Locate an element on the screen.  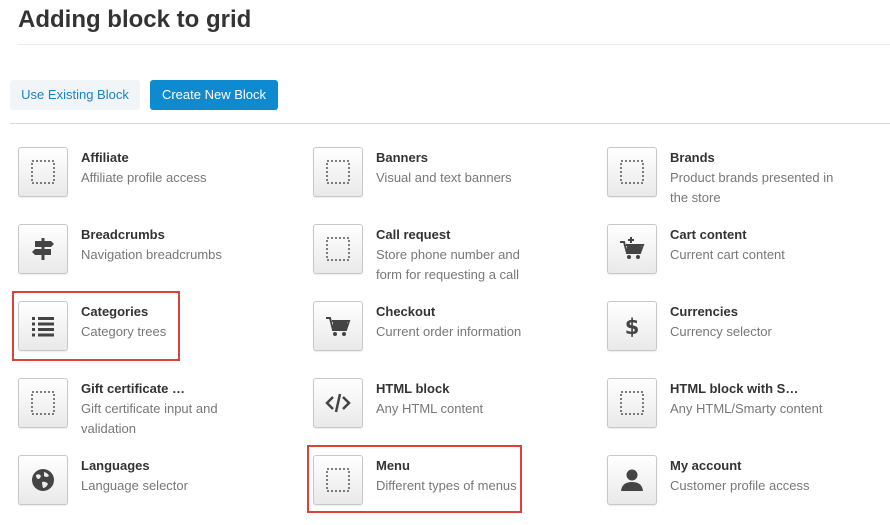
block-item-html-block: HTML block Any HTML content is located at coordinates (453, 413).